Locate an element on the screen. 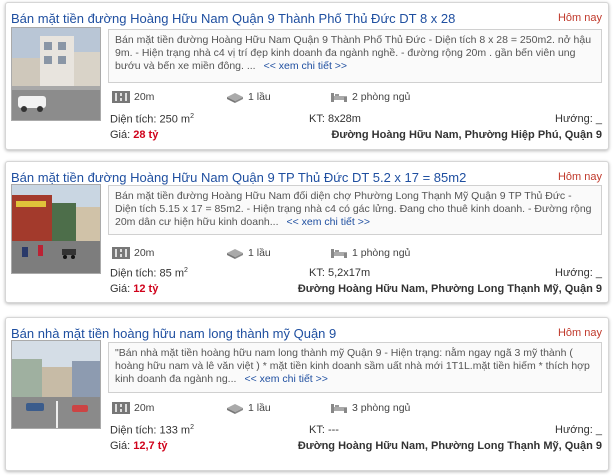 This screenshot has height=475, width=615. dimensions: KT: 5,2x17m is located at coordinates (340, 273).